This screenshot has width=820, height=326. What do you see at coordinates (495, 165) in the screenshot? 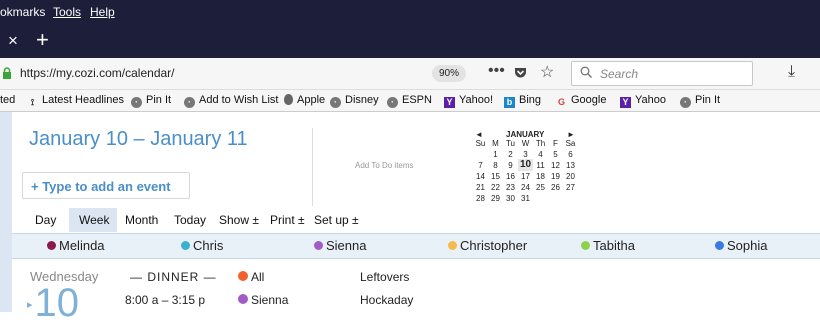
I see `mini-calendar-day: 8` at bounding box center [495, 165].